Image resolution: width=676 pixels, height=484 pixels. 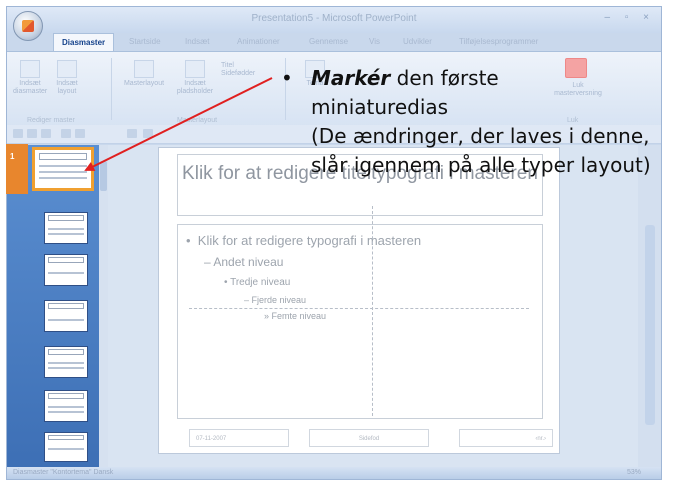 What do you see at coordinates (444, 78) in the screenshot?
I see `callout-line1: den første` at bounding box center [444, 78].